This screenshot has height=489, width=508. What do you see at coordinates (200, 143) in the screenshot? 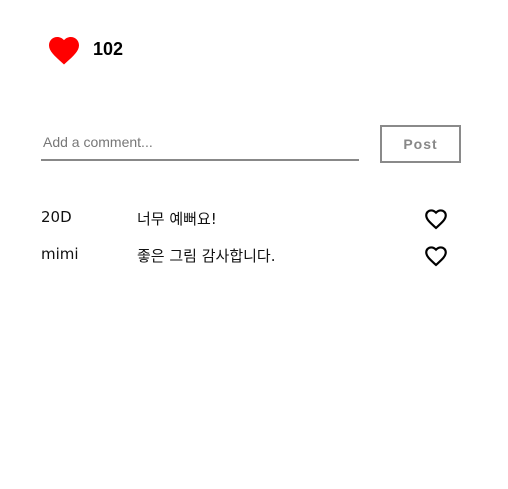
I see `comment-input` at bounding box center [200, 143].